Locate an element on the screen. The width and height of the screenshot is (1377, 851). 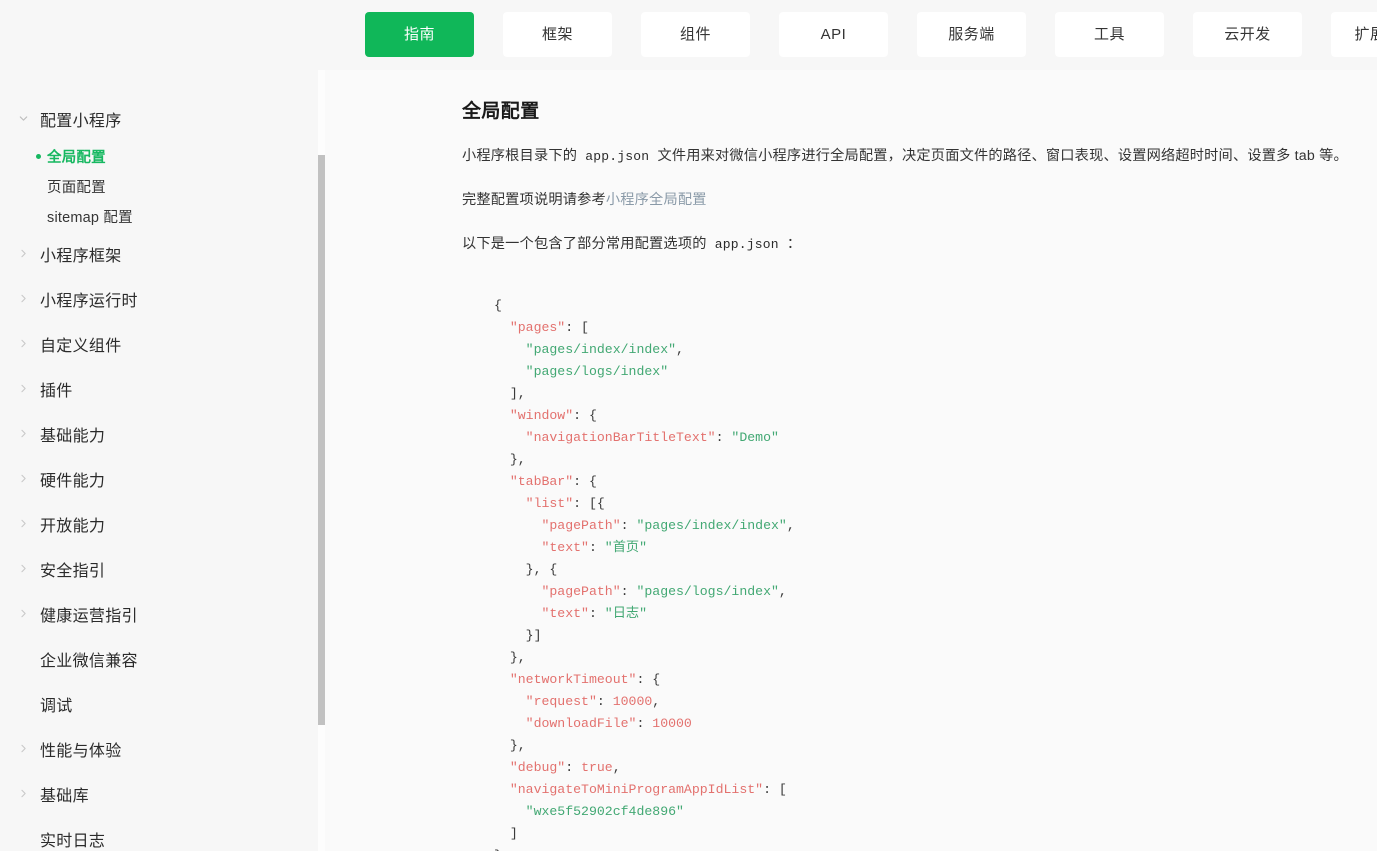
sidebar-group-4: 自定义组件 is located at coordinates (155, 343).